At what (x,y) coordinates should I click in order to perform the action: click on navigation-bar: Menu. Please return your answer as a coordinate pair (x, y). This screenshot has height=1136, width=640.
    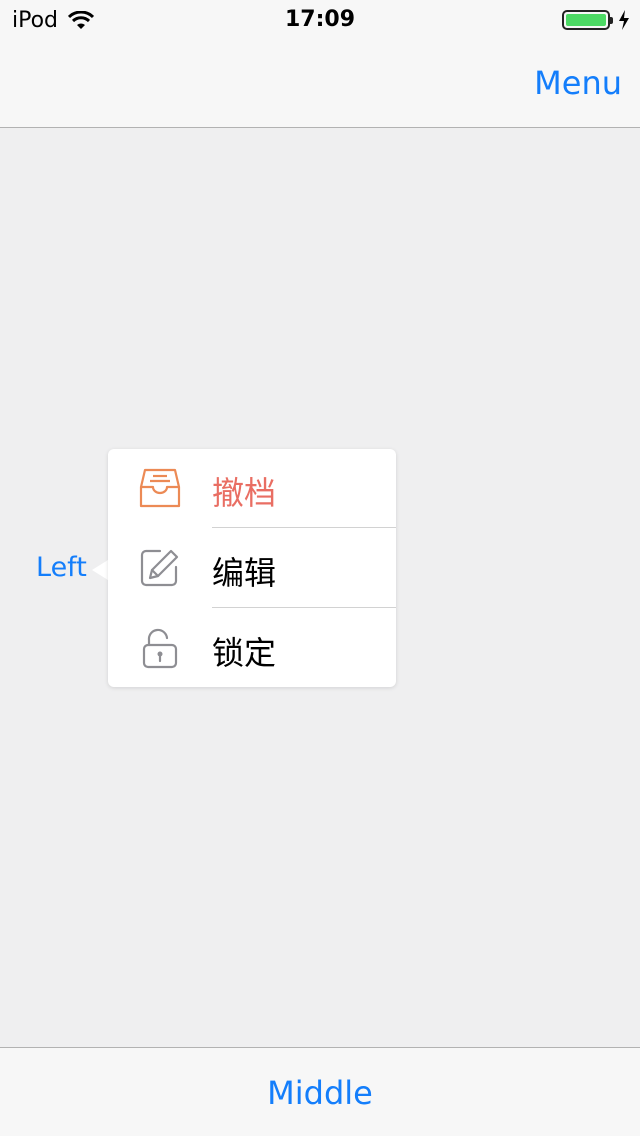
    Looking at the image, I should click on (320, 84).